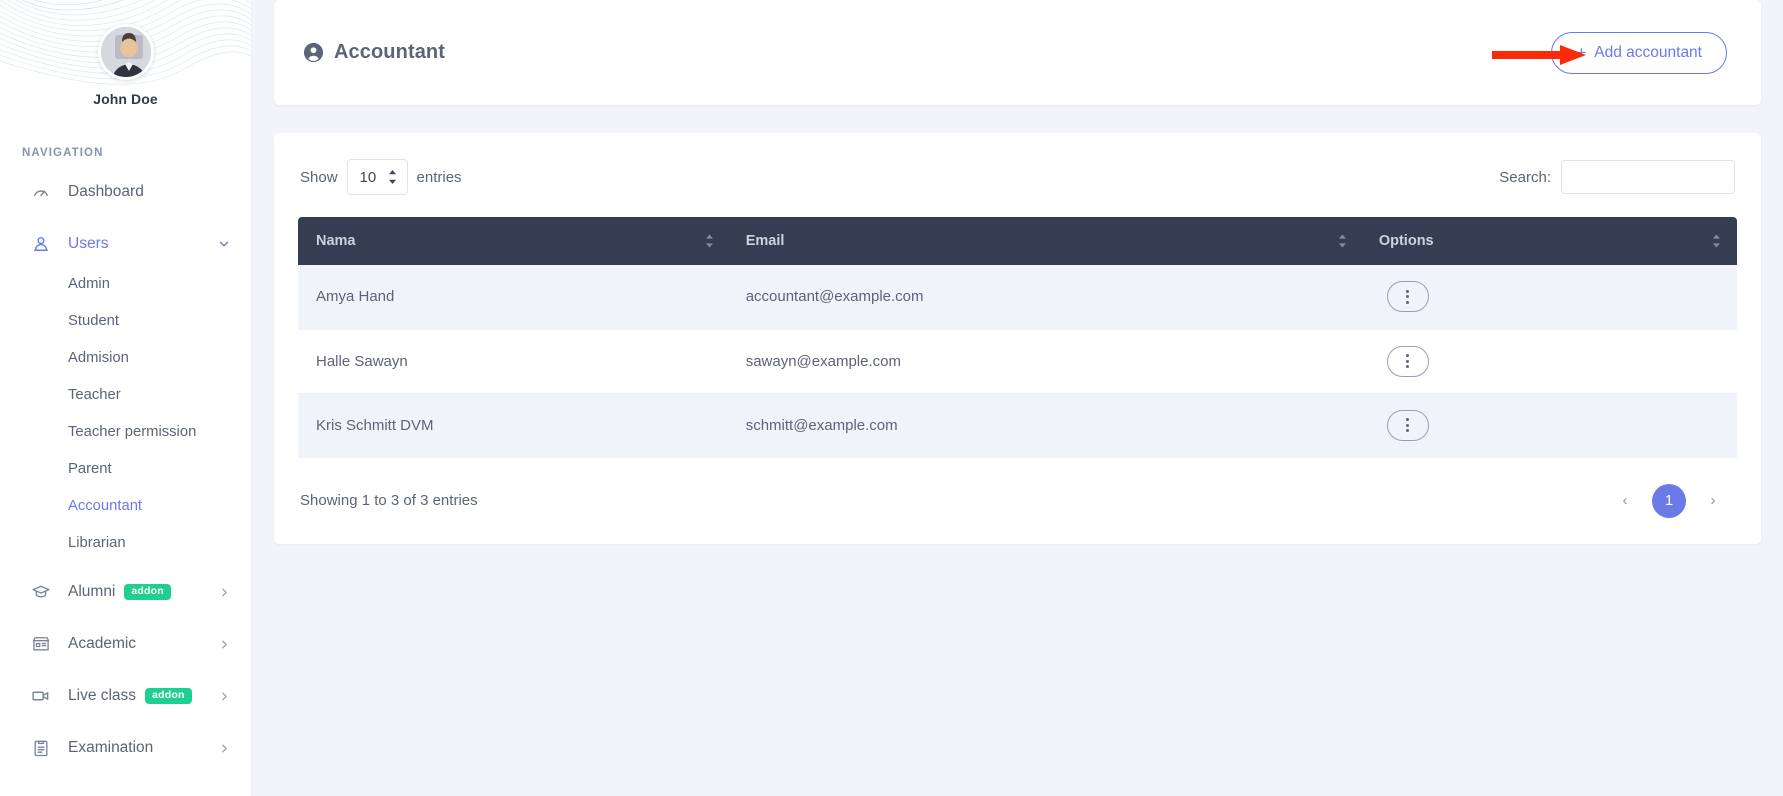  Describe the element at coordinates (1406, 241) in the screenshot. I see `column-header-label: Options` at that location.